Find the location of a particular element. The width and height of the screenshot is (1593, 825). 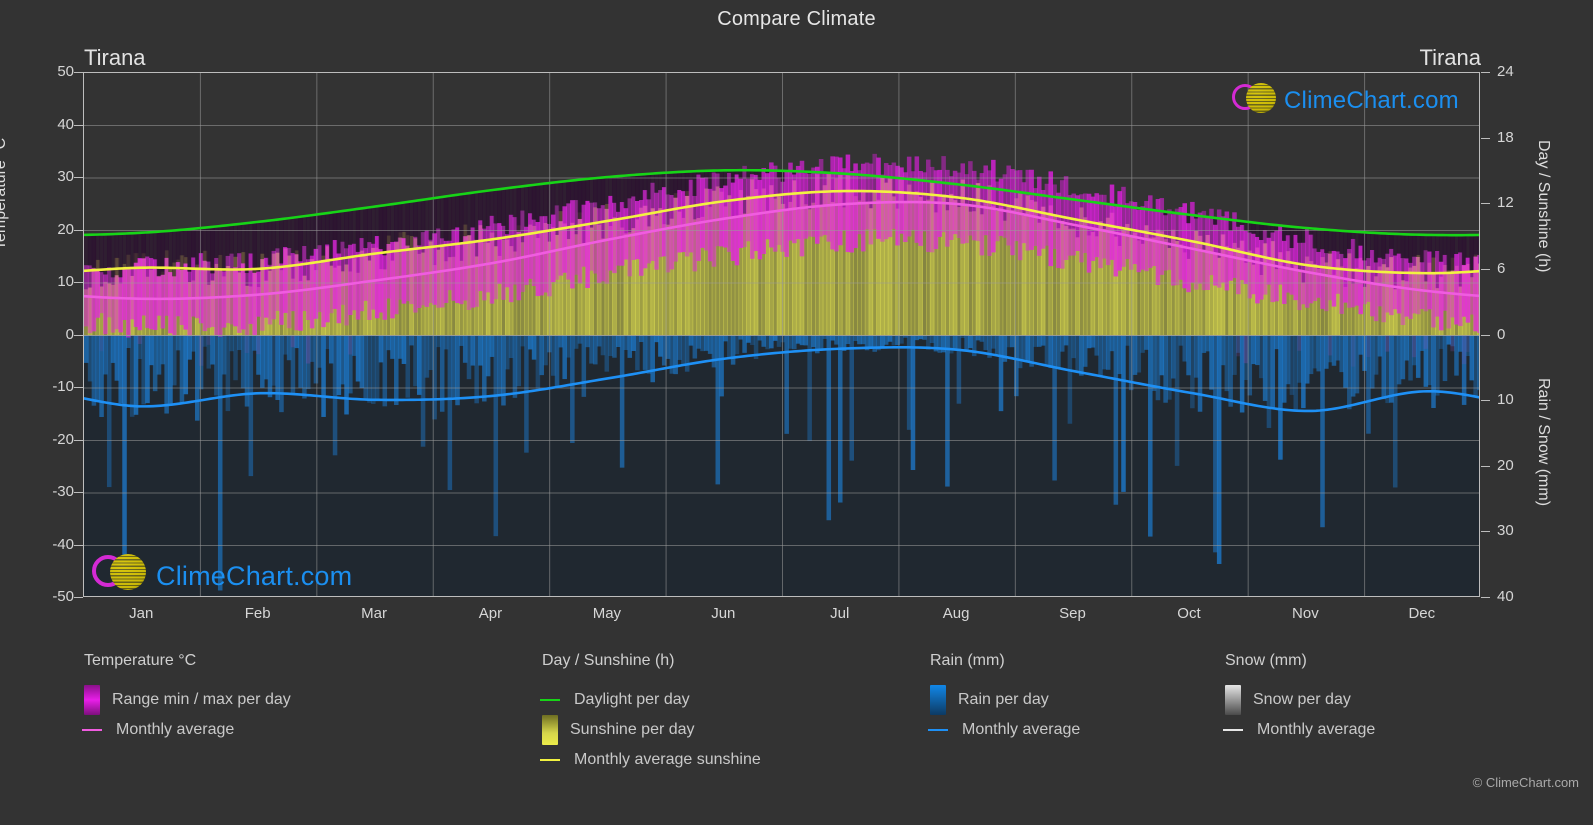

left-axis-tick: 30 is located at coordinates (65, 176).